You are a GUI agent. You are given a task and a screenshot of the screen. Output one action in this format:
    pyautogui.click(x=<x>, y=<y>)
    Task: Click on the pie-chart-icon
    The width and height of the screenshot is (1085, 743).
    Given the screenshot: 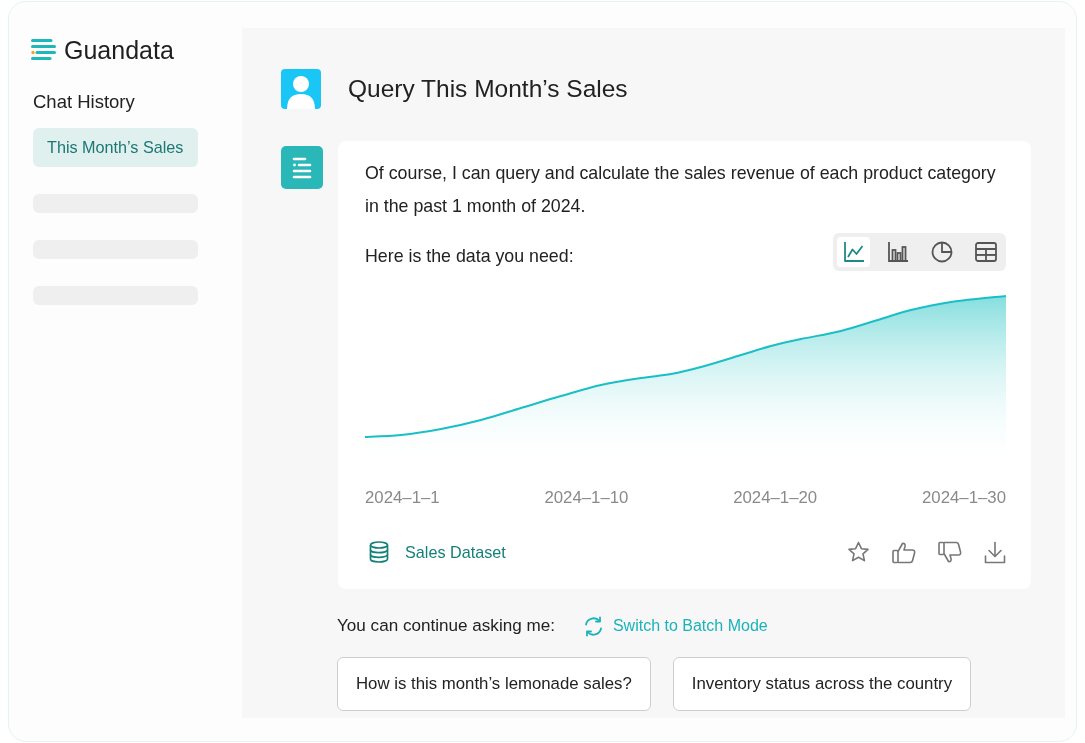 What is the action you would take?
    pyautogui.click(x=941, y=252)
    